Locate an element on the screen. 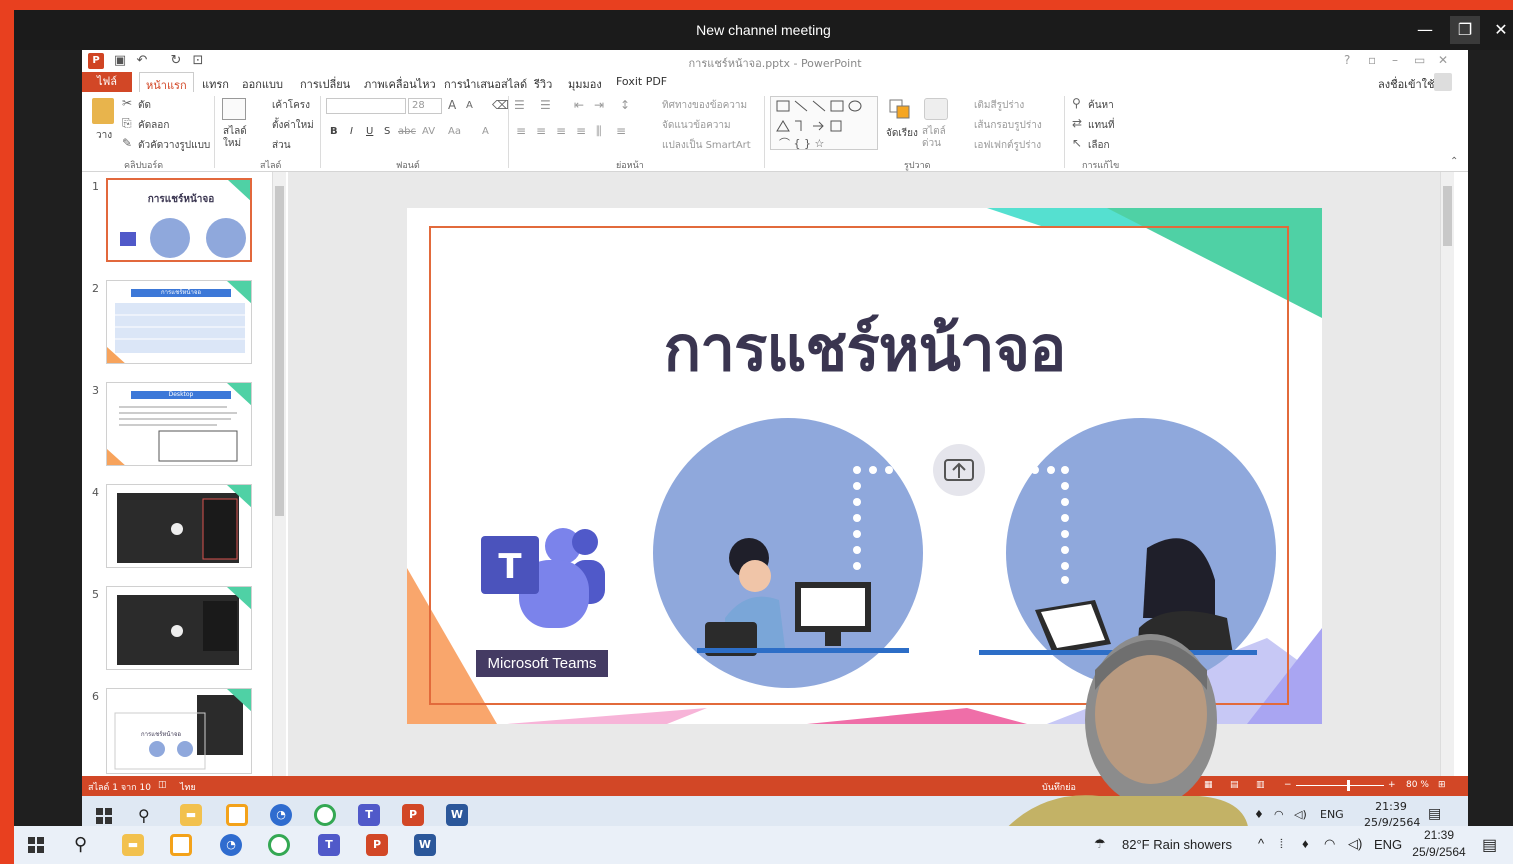 This screenshot has height=864, width=1513. shadow-button: S is located at coordinates (387, 131).